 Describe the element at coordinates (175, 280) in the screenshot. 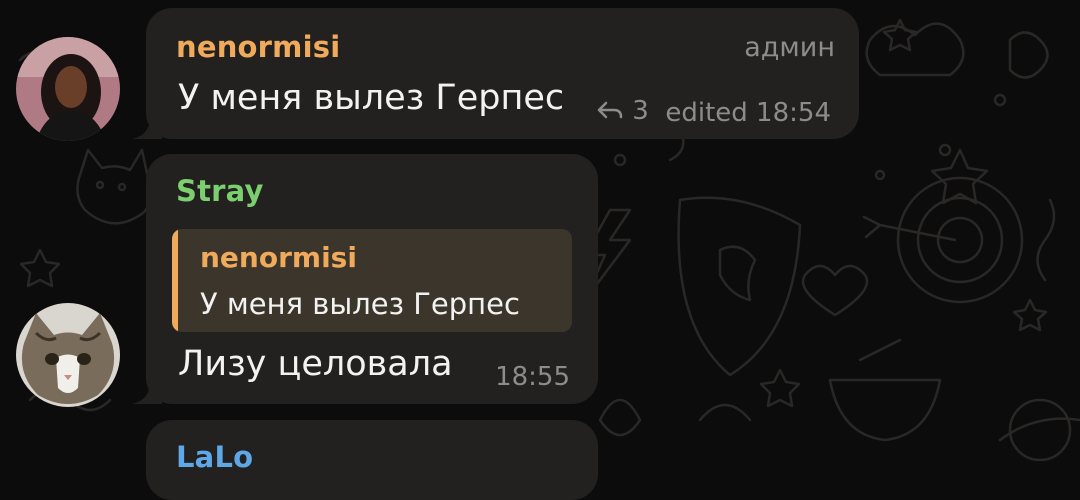

I see `reply-accent-bar` at that location.